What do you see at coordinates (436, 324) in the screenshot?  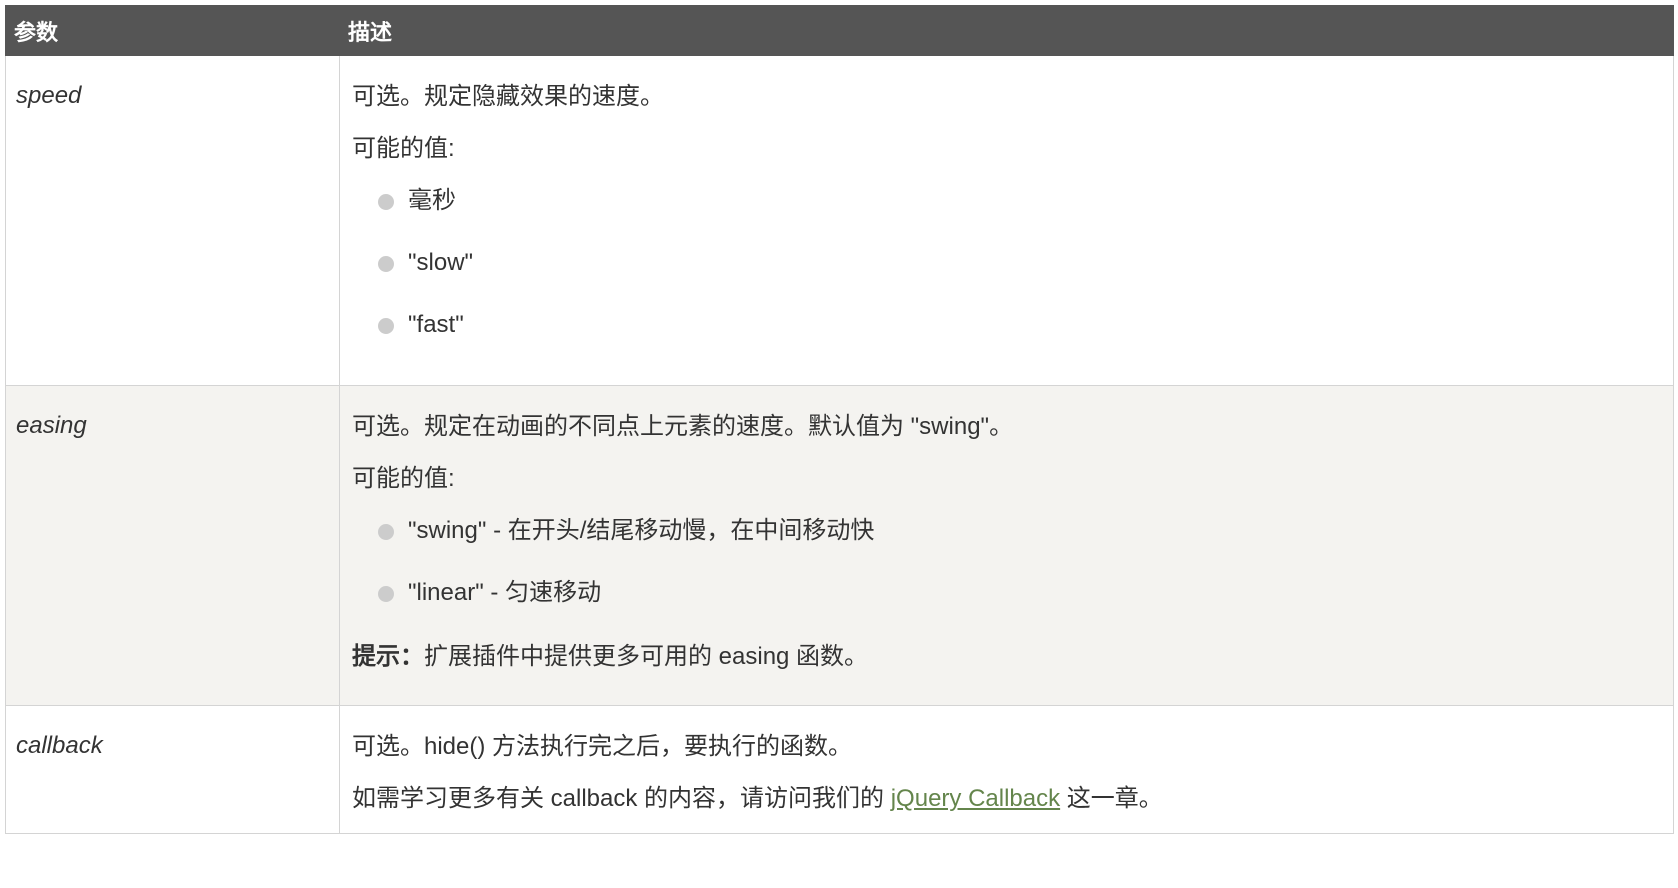 I see `value-text: "fast"` at bounding box center [436, 324].